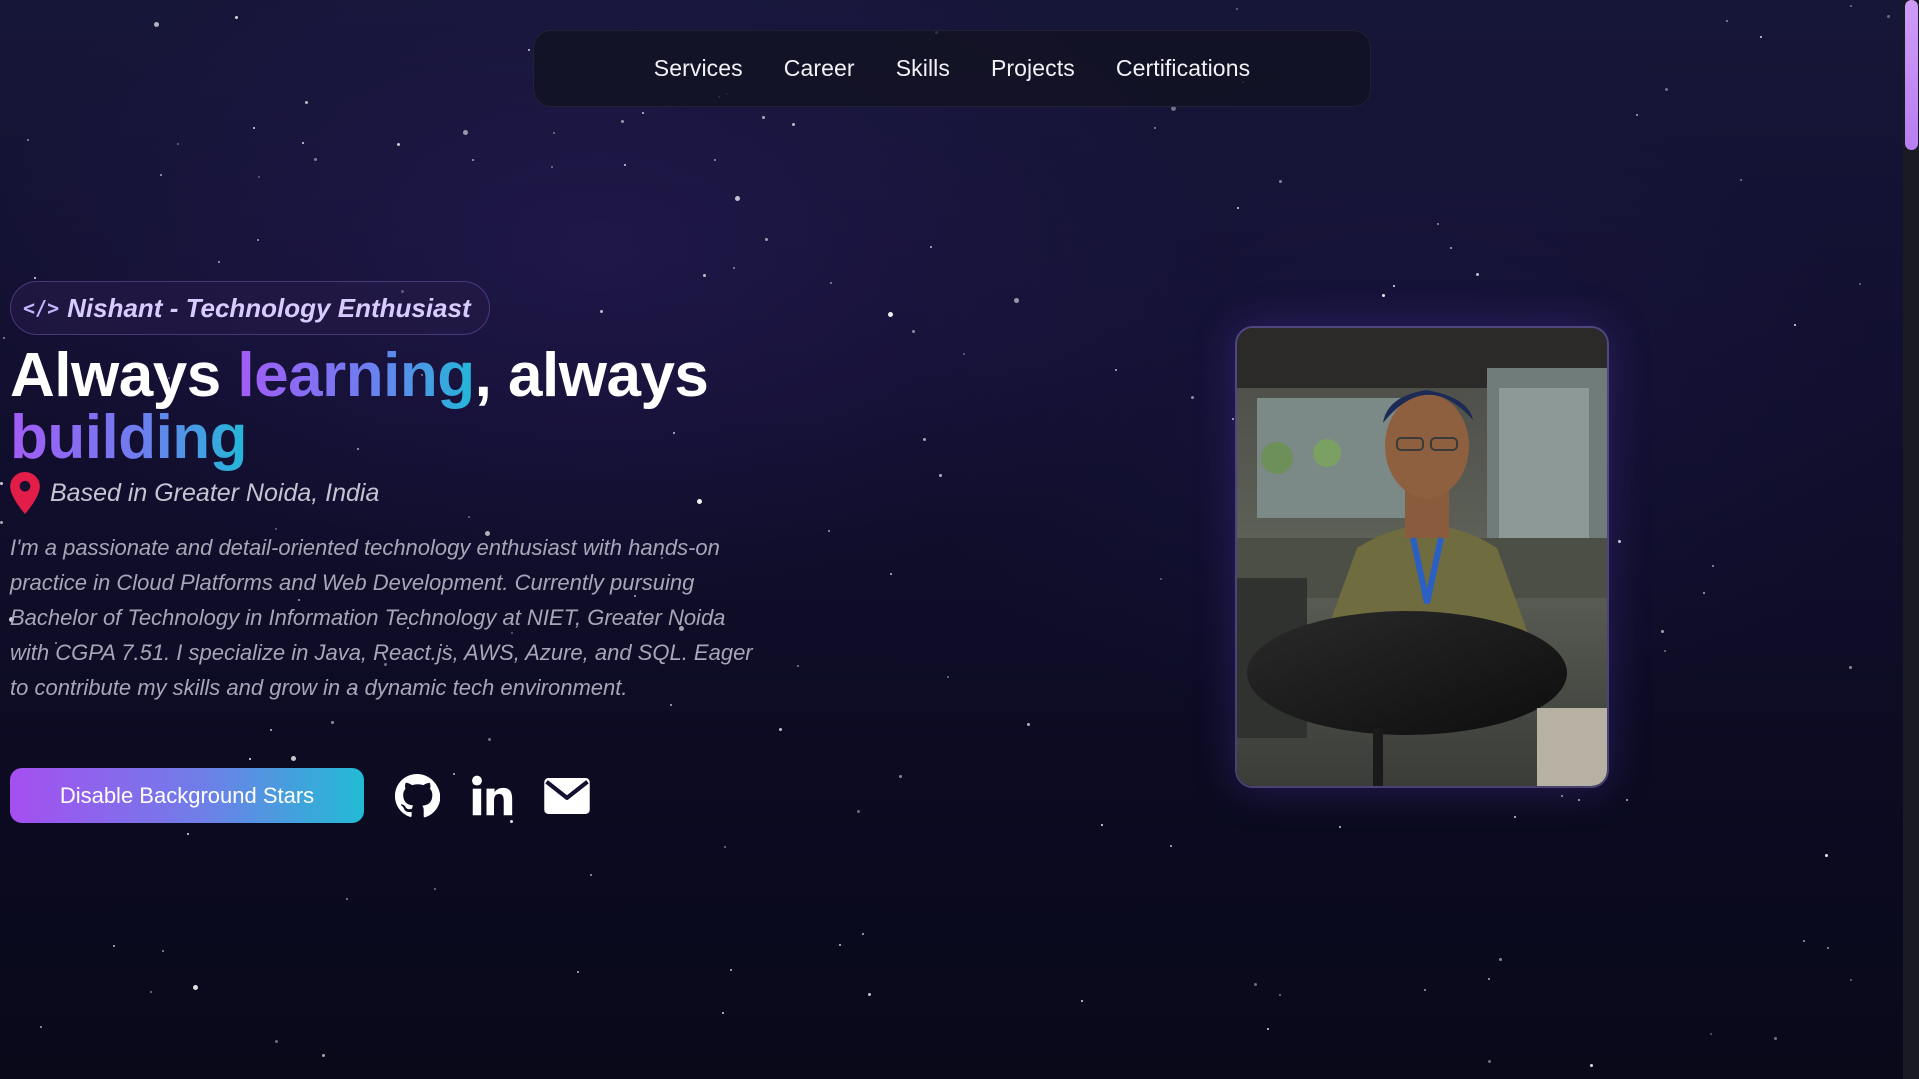  Describe the element at coordinates (1911, 75) in the screenshot. I see `scrollbar-thumb` at that location.